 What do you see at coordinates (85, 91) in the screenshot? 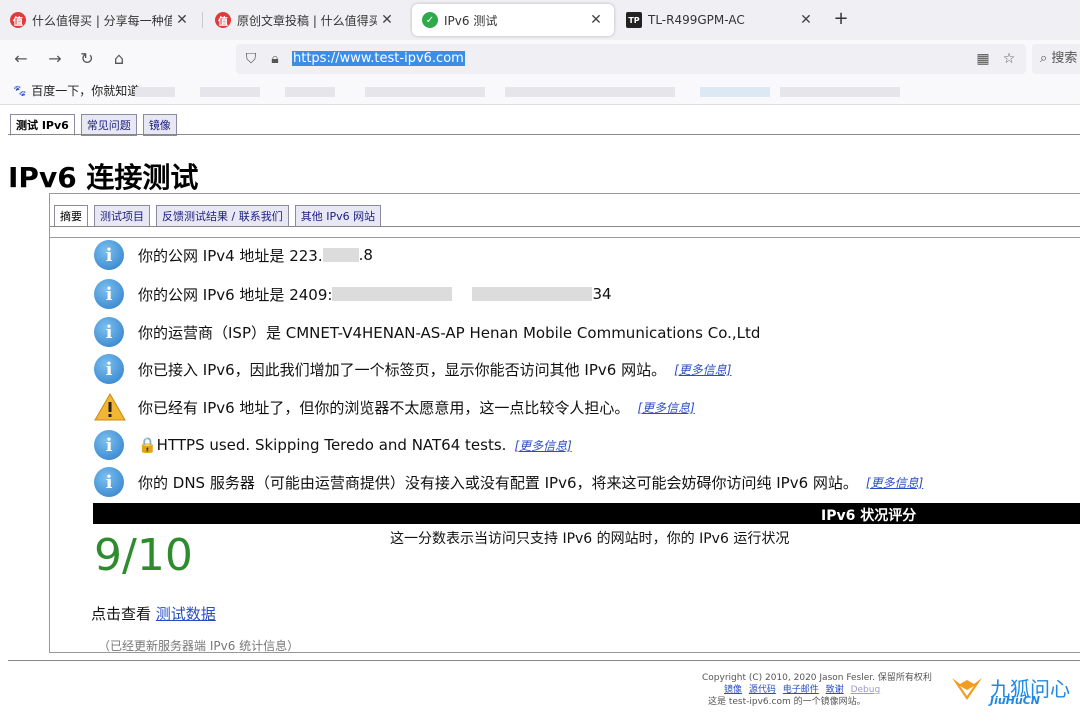
I see `bookmark-label: 百度一下，你就知道` at bounding box center [85, 91].